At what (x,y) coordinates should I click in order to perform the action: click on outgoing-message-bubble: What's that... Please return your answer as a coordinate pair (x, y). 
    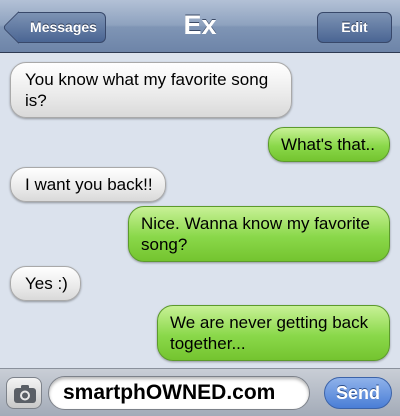
    Looking at the image, I should click on (329, 144).